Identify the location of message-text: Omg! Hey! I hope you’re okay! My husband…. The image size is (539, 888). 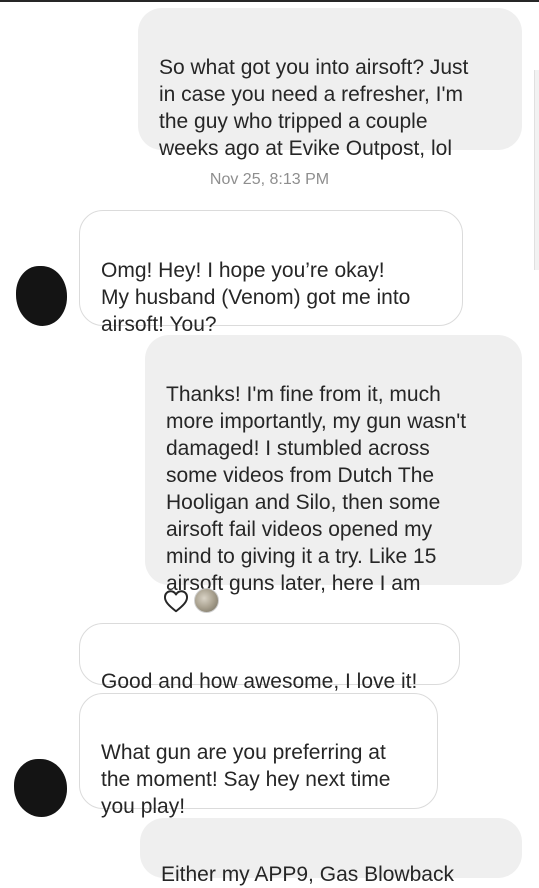
(256, 297).